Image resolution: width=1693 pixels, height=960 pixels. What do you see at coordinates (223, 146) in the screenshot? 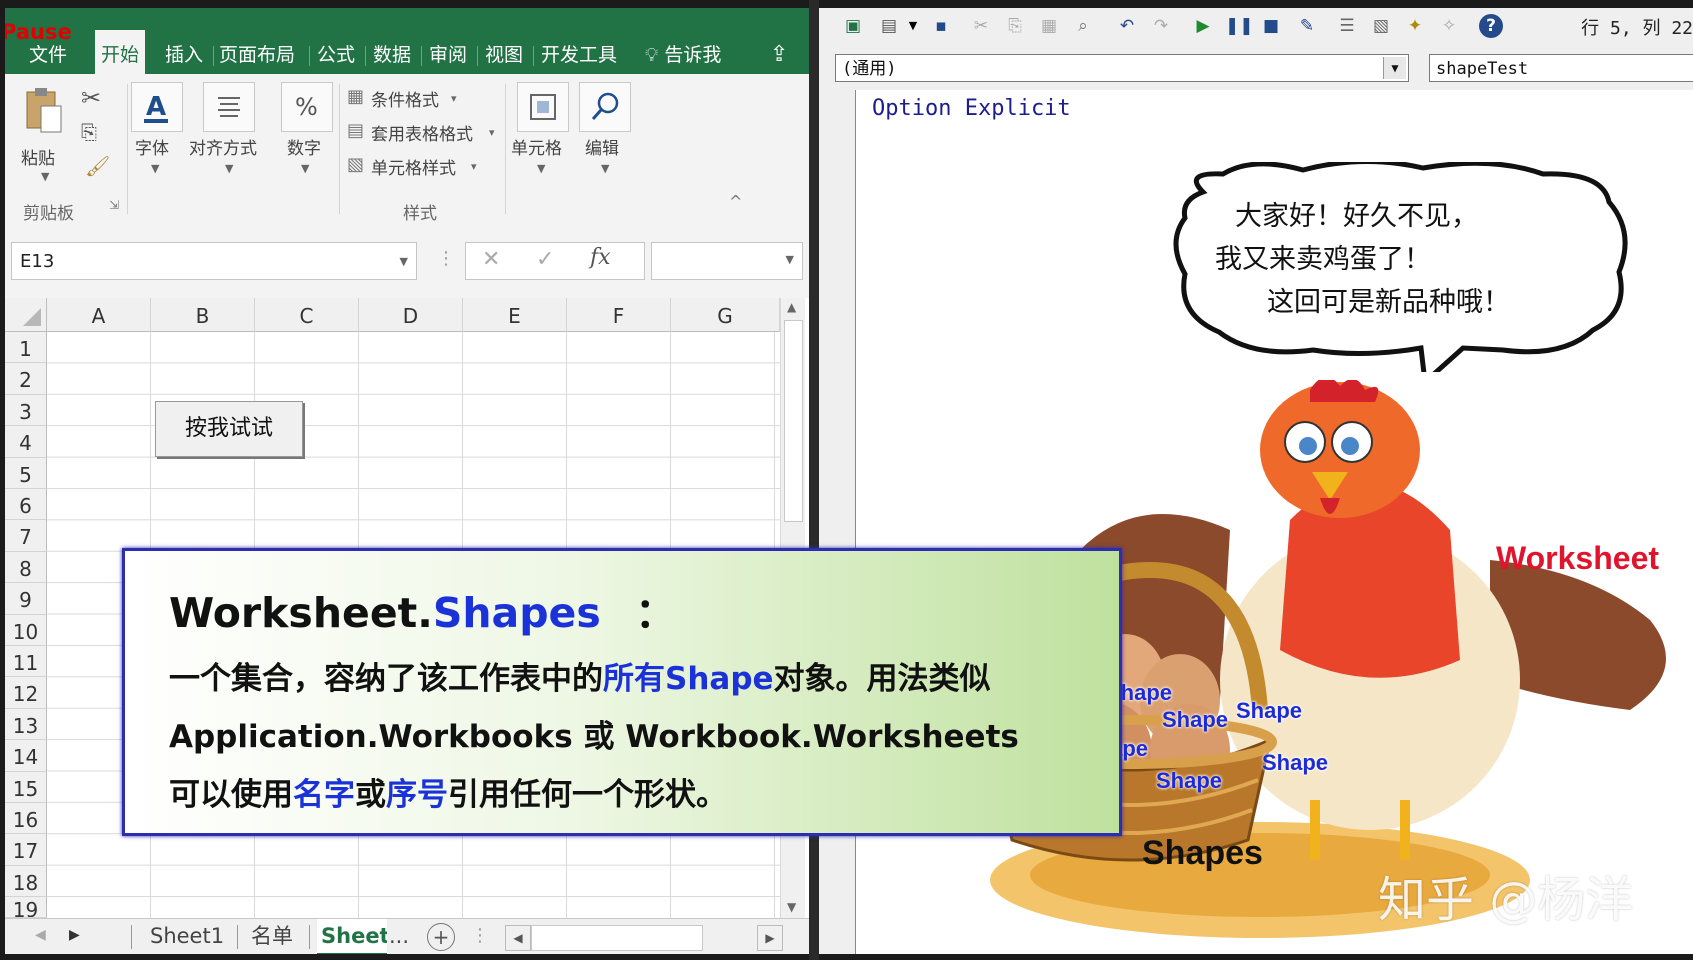
I see `alignment-button: 对齐方式` at bounding box center [223, 146].